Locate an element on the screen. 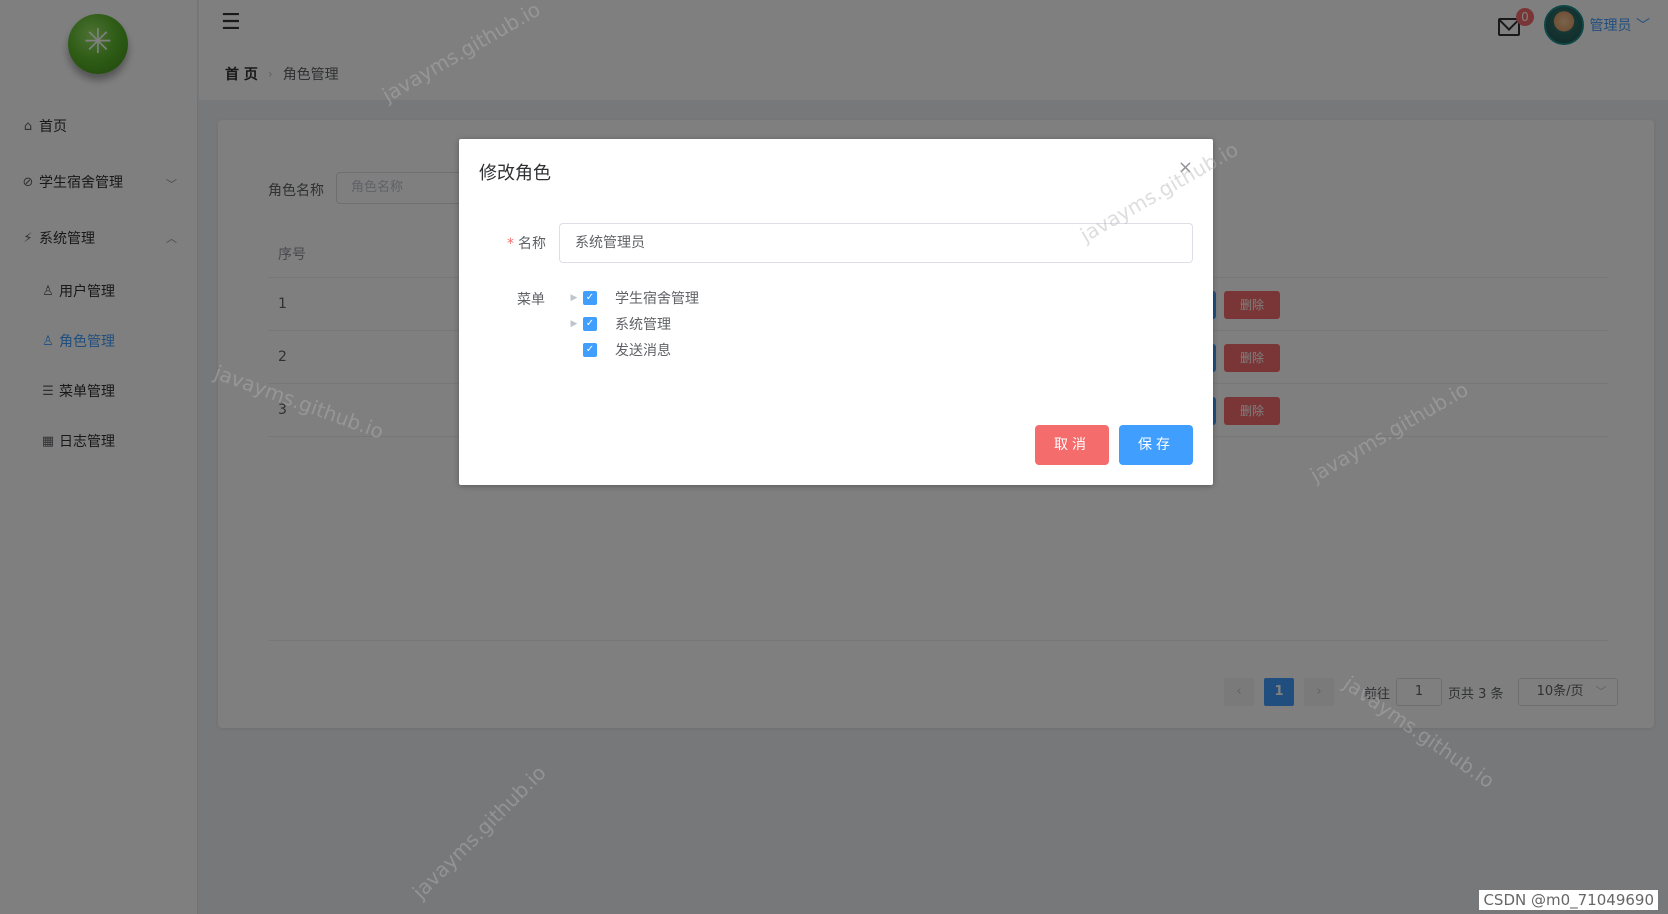  menu-tree: ▶ ✓ 学生宿舍管理 ▶ ✓ 系统管理 ✓ 发送消息 is located at coordinates (633, 324).